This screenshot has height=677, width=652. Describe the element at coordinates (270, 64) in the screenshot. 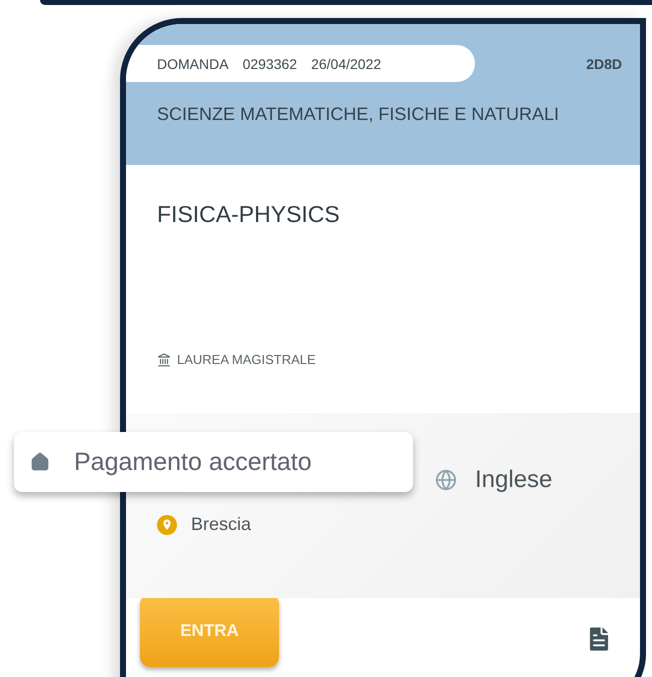

I see `application-number: 0293362` at that location.